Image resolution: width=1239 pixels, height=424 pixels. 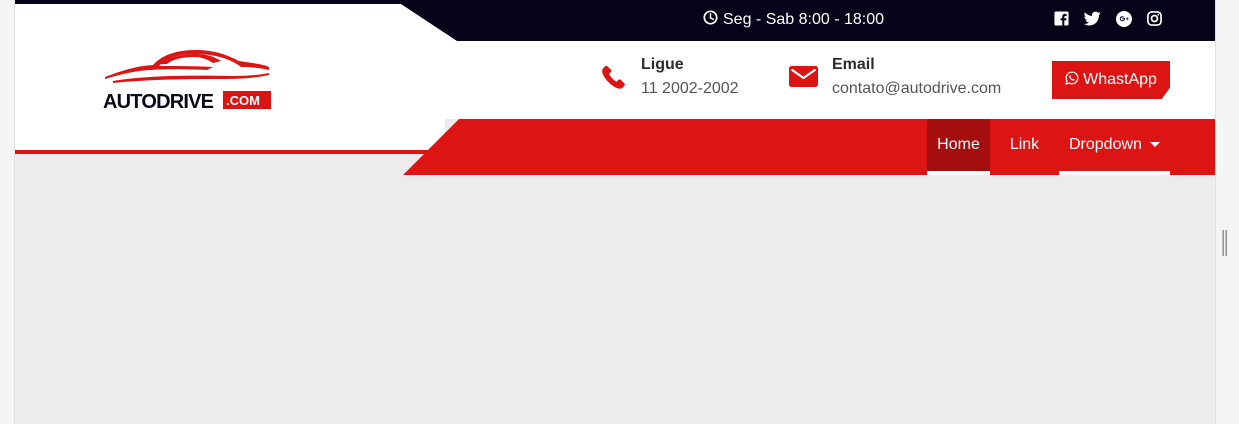 What do you see at coordinates (614, 79) in the screenshot?
I see `phone-icon` at bounding box center [614, 79].